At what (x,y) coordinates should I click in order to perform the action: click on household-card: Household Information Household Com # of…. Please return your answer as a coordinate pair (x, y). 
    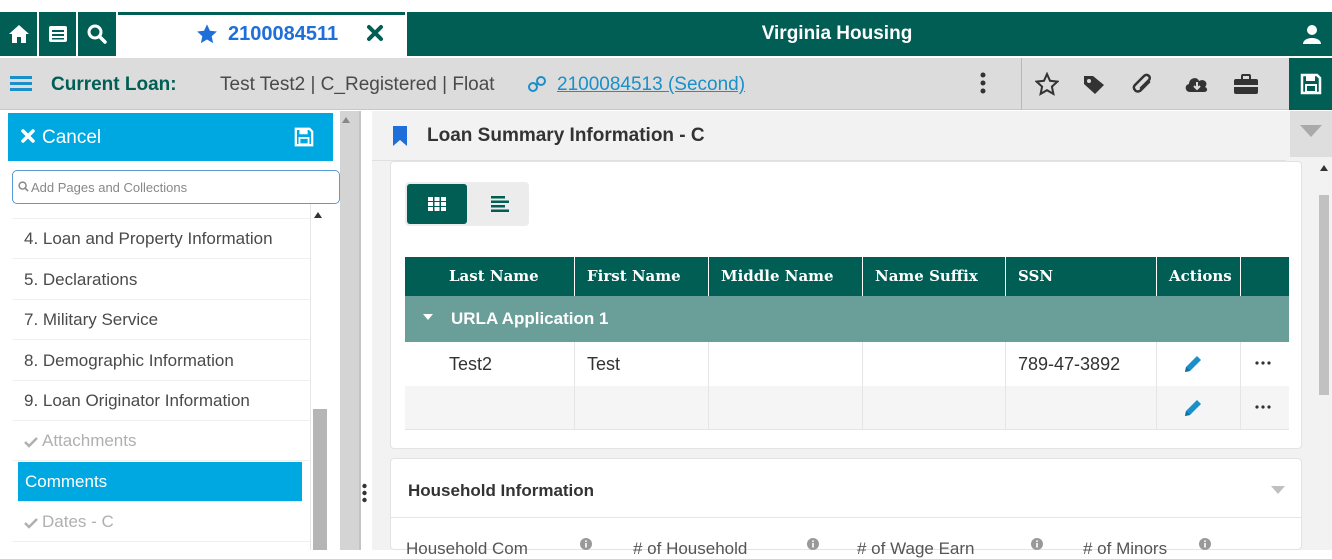
    Looking at the image, I should click on (846, 508).